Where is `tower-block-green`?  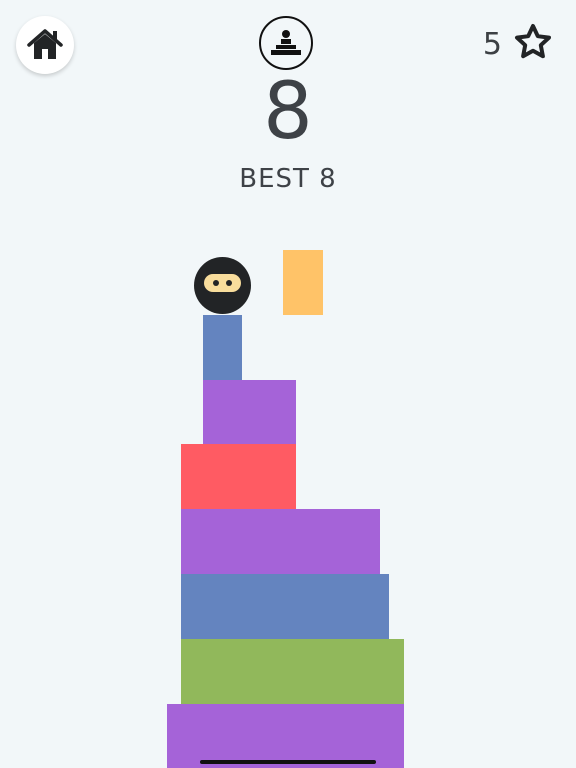 tower-block-green is located at coordinates (292, 671).